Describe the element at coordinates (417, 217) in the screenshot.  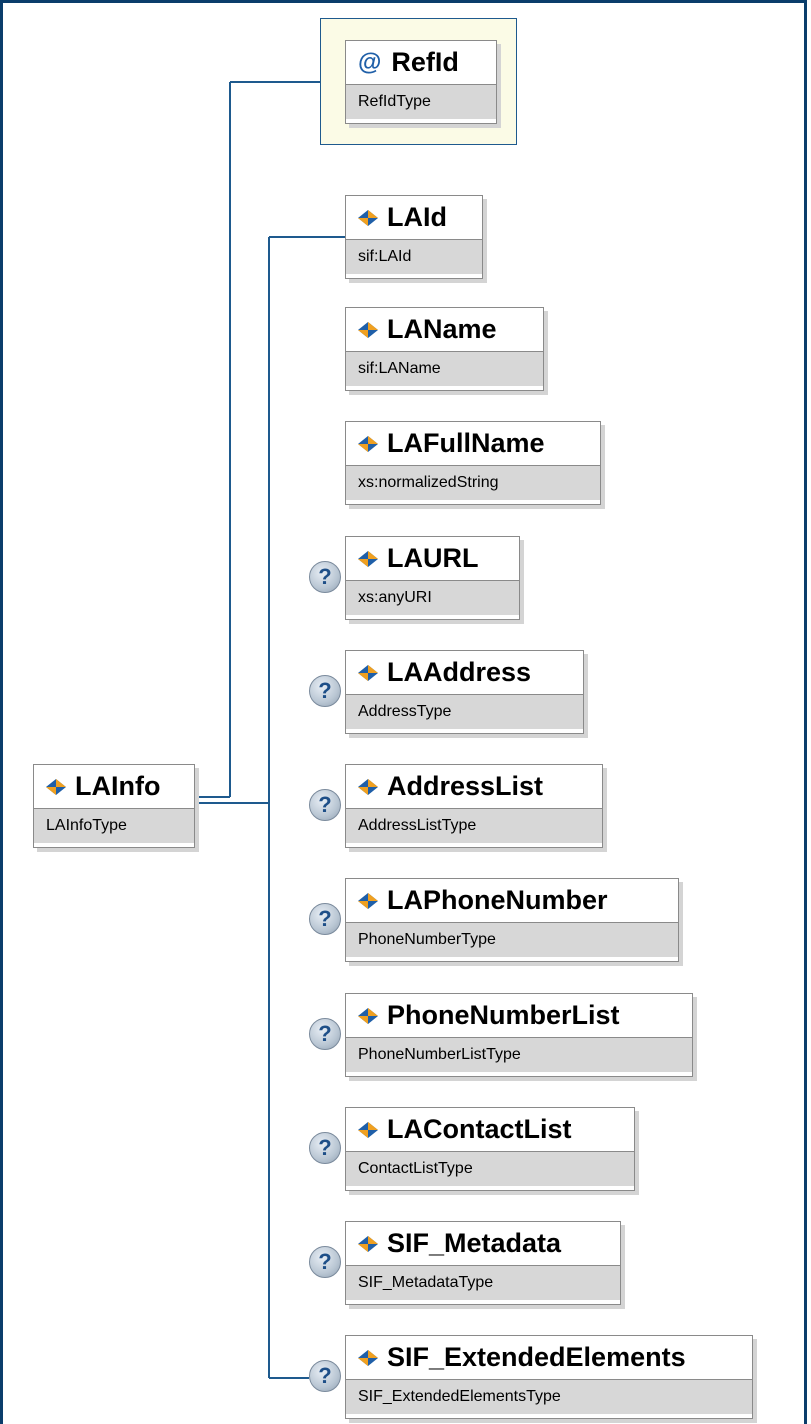
I see `element-name: LAId` at that location.